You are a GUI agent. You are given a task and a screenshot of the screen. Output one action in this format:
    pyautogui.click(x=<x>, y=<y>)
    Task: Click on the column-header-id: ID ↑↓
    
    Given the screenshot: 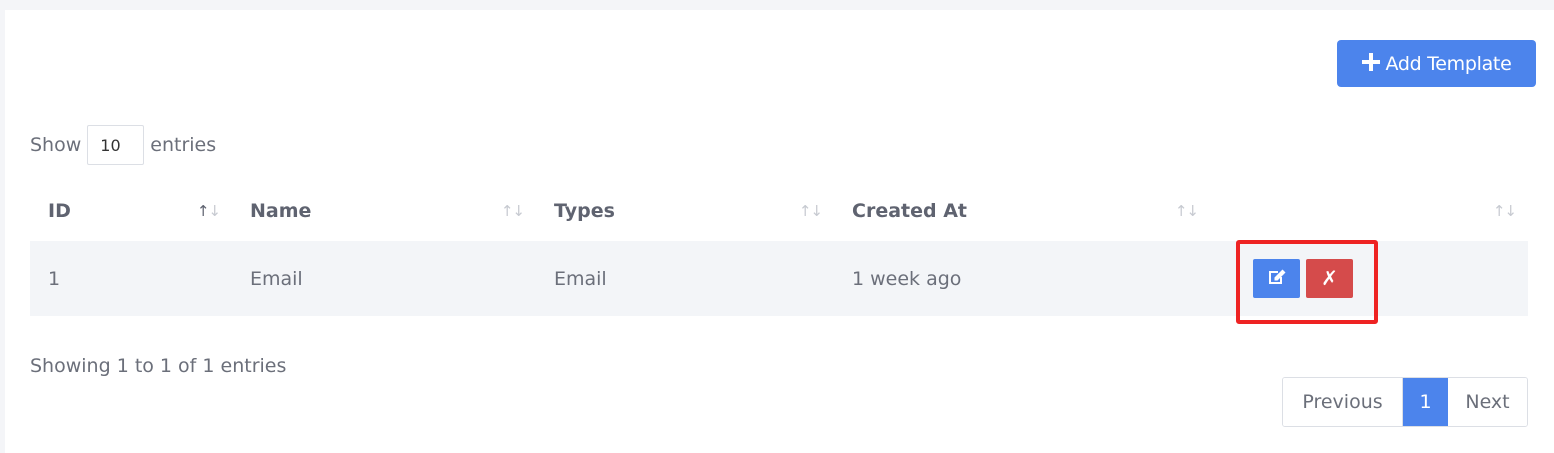 What is the action you would take?
    pyautogui.click(x=131, y=211)
    